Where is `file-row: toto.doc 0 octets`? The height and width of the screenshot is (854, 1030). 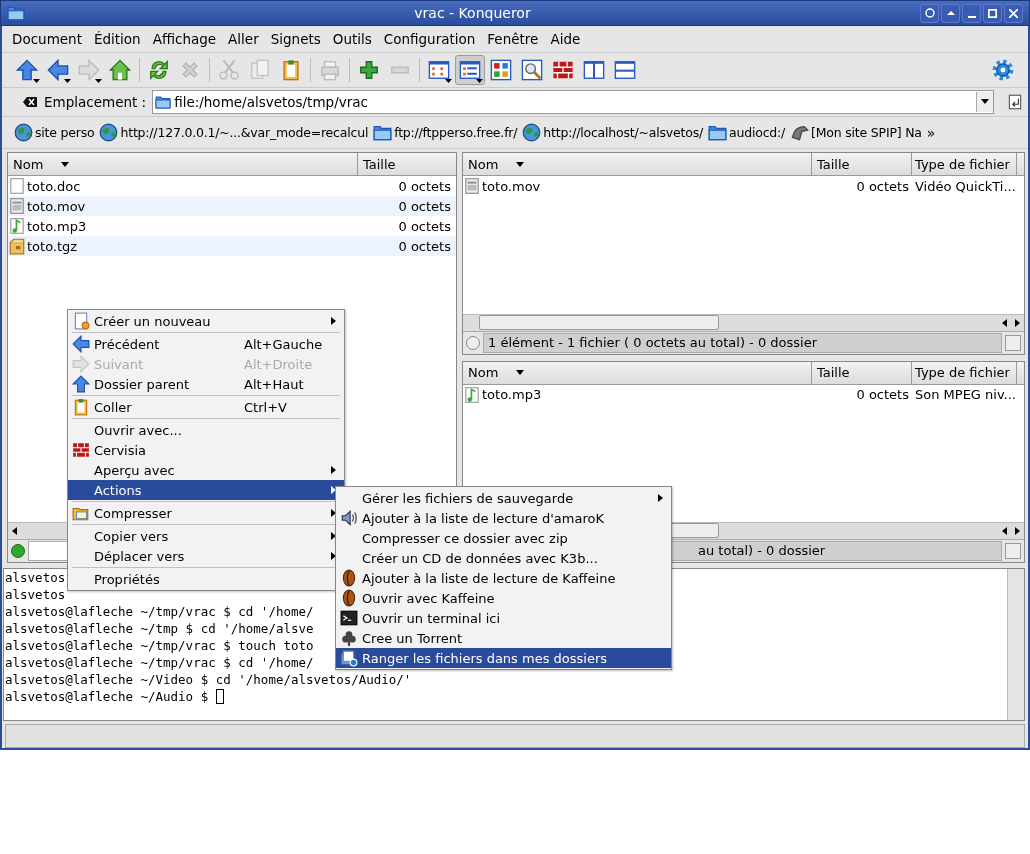 file-row: toto.doc 0 octets is located at coordinates (232, 186).